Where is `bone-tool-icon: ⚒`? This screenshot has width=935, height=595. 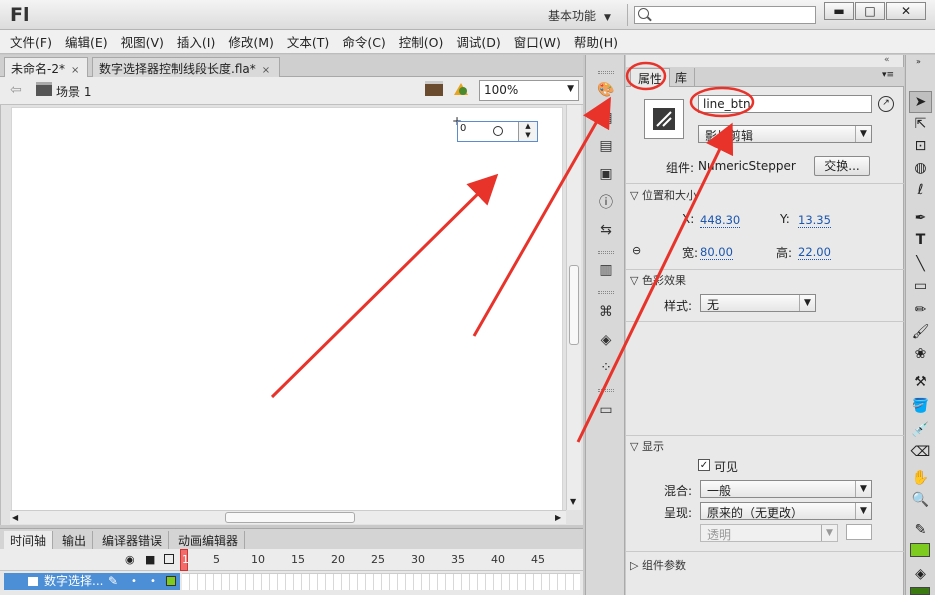
bone-tool-icon: ⚒ is located at coordinates (920, 382).